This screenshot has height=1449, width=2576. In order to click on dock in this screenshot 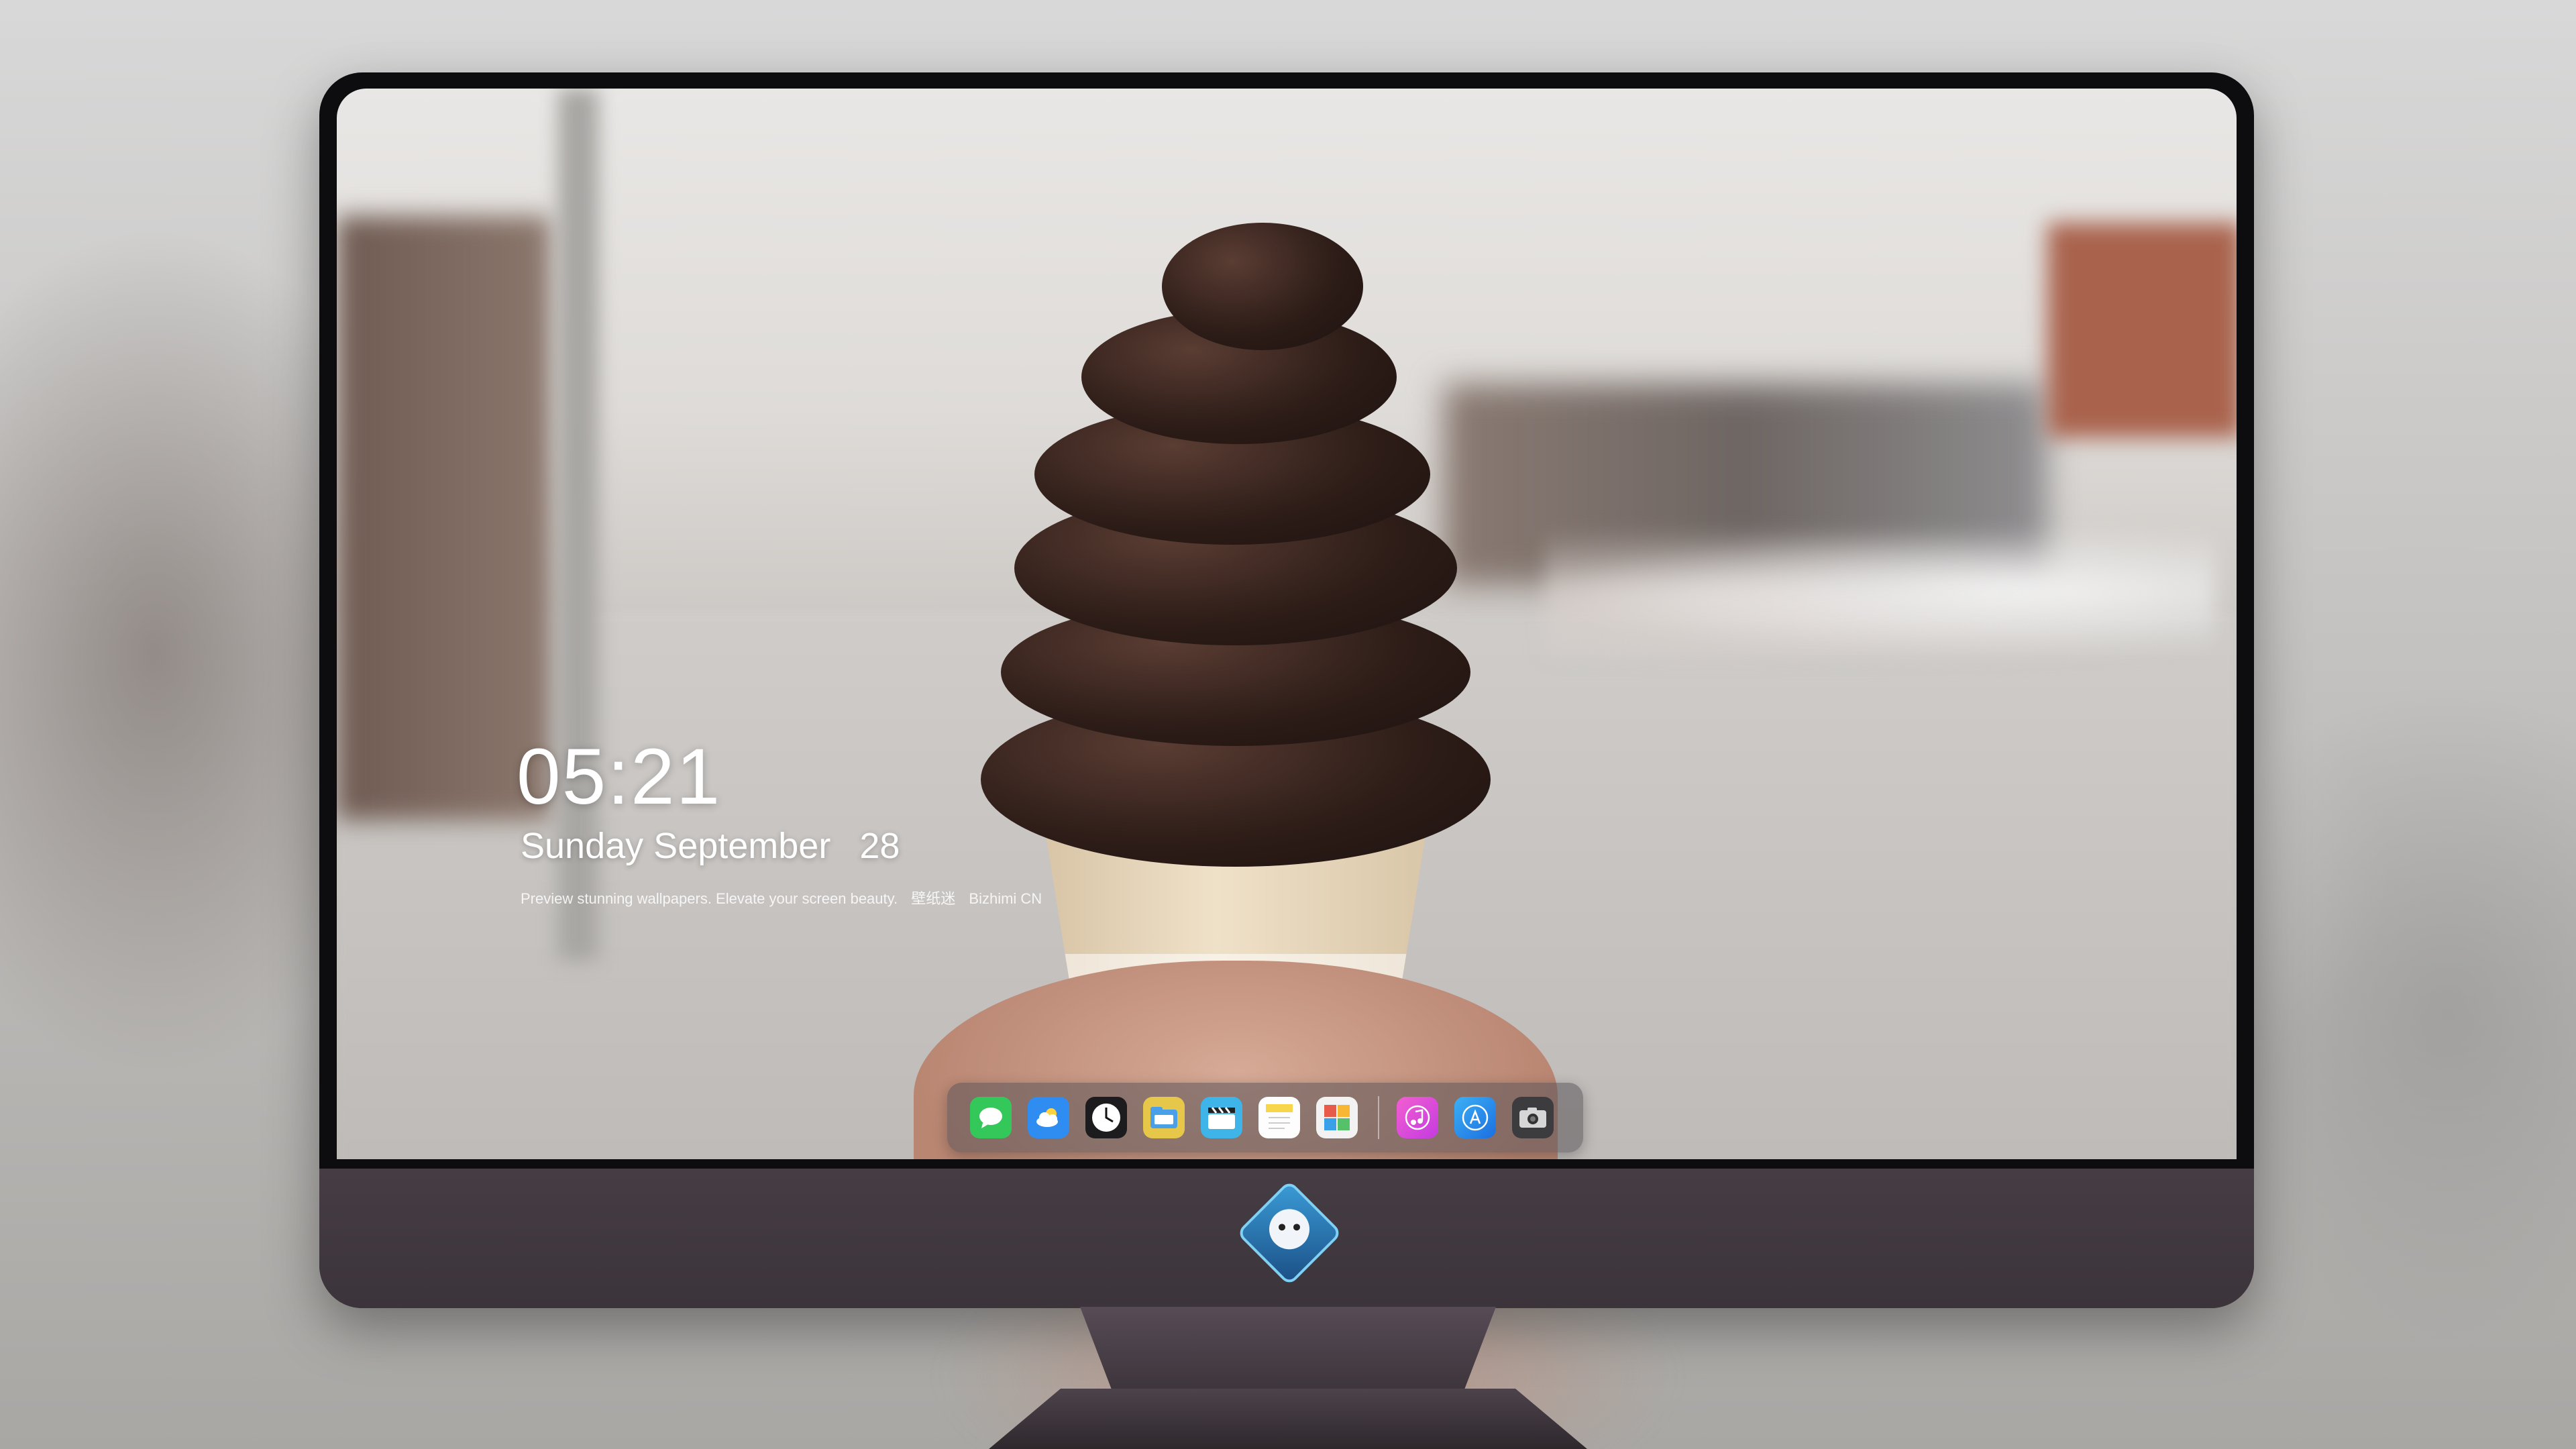, I will do `click(1265, 1117)`.